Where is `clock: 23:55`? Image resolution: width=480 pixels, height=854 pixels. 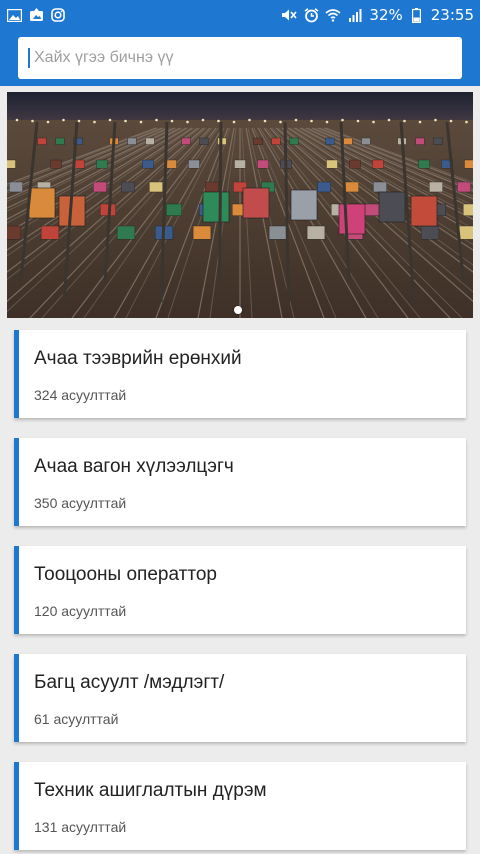
clock: 23:55 is located at coordinates (452, 15).